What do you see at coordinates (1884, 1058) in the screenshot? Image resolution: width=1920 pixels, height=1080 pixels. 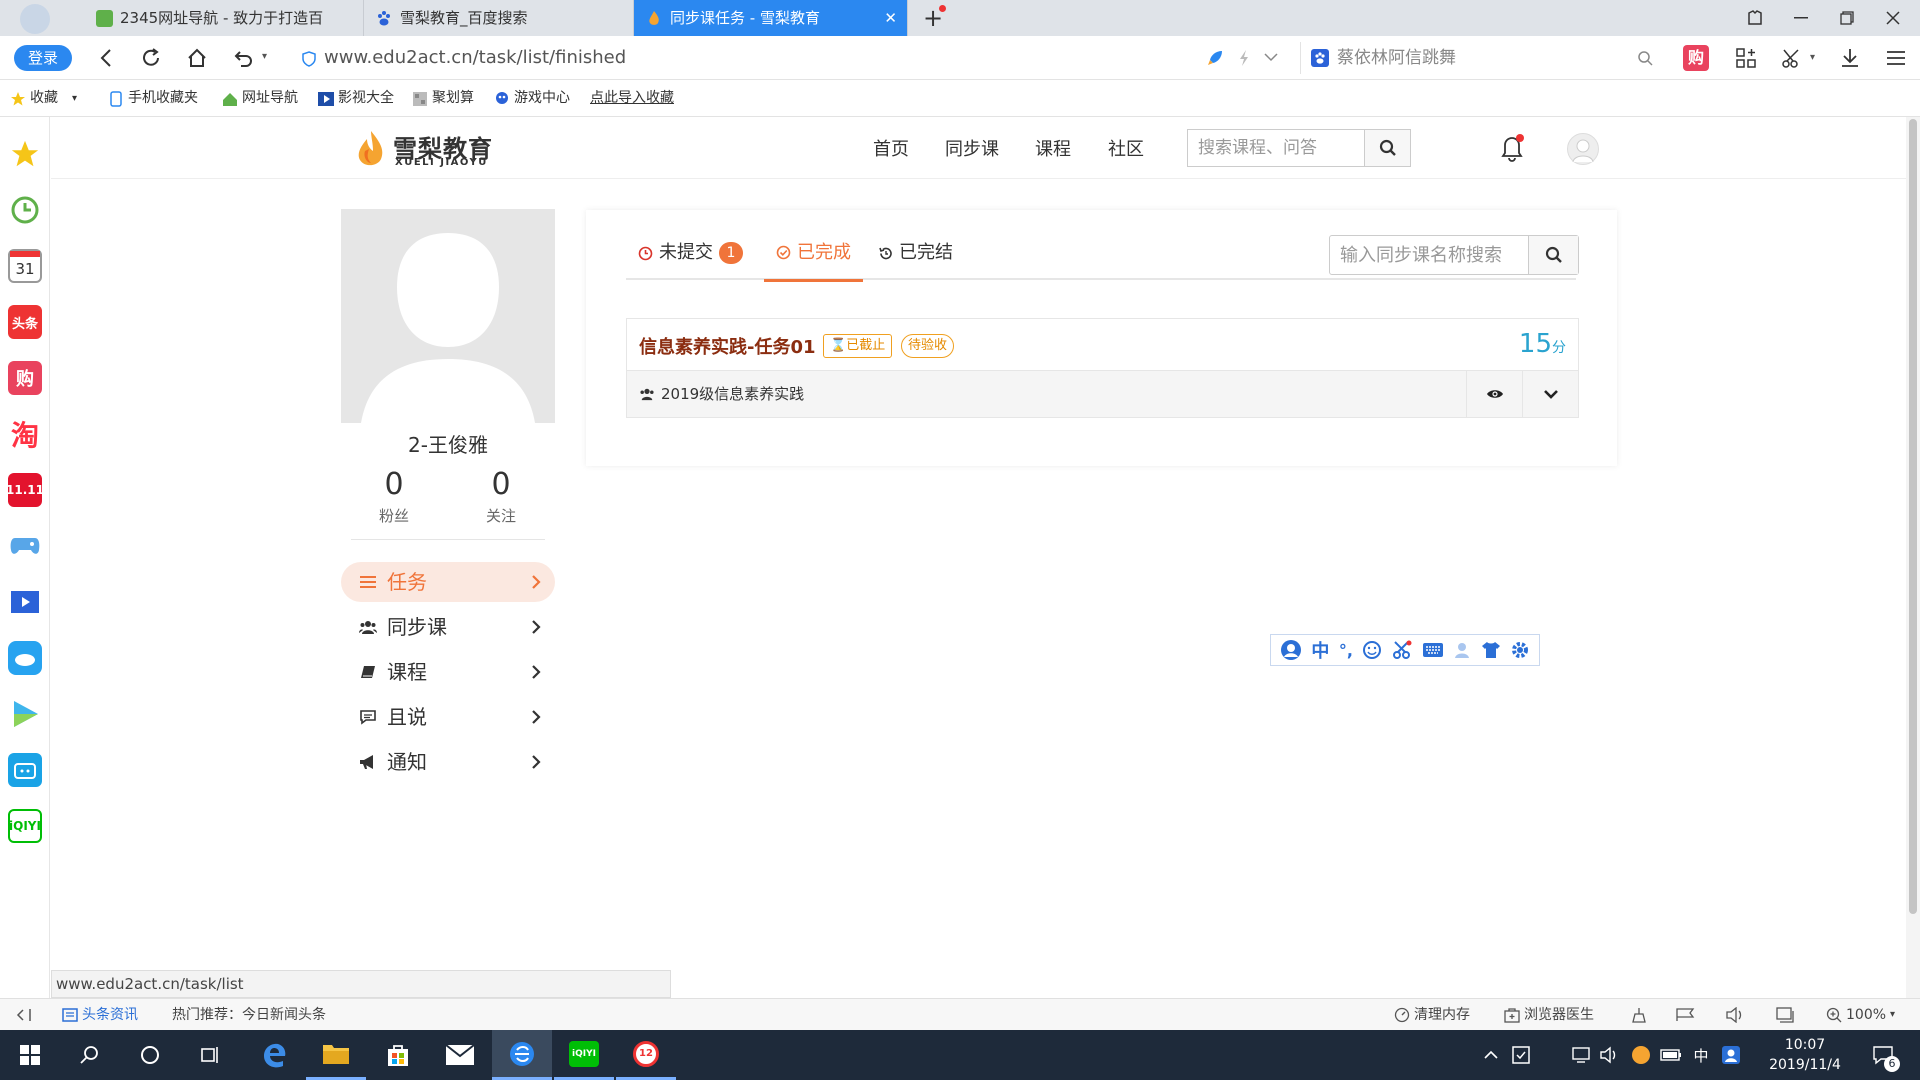 I see `action-center-icon: 6` at bounding box center [1884, 1058].